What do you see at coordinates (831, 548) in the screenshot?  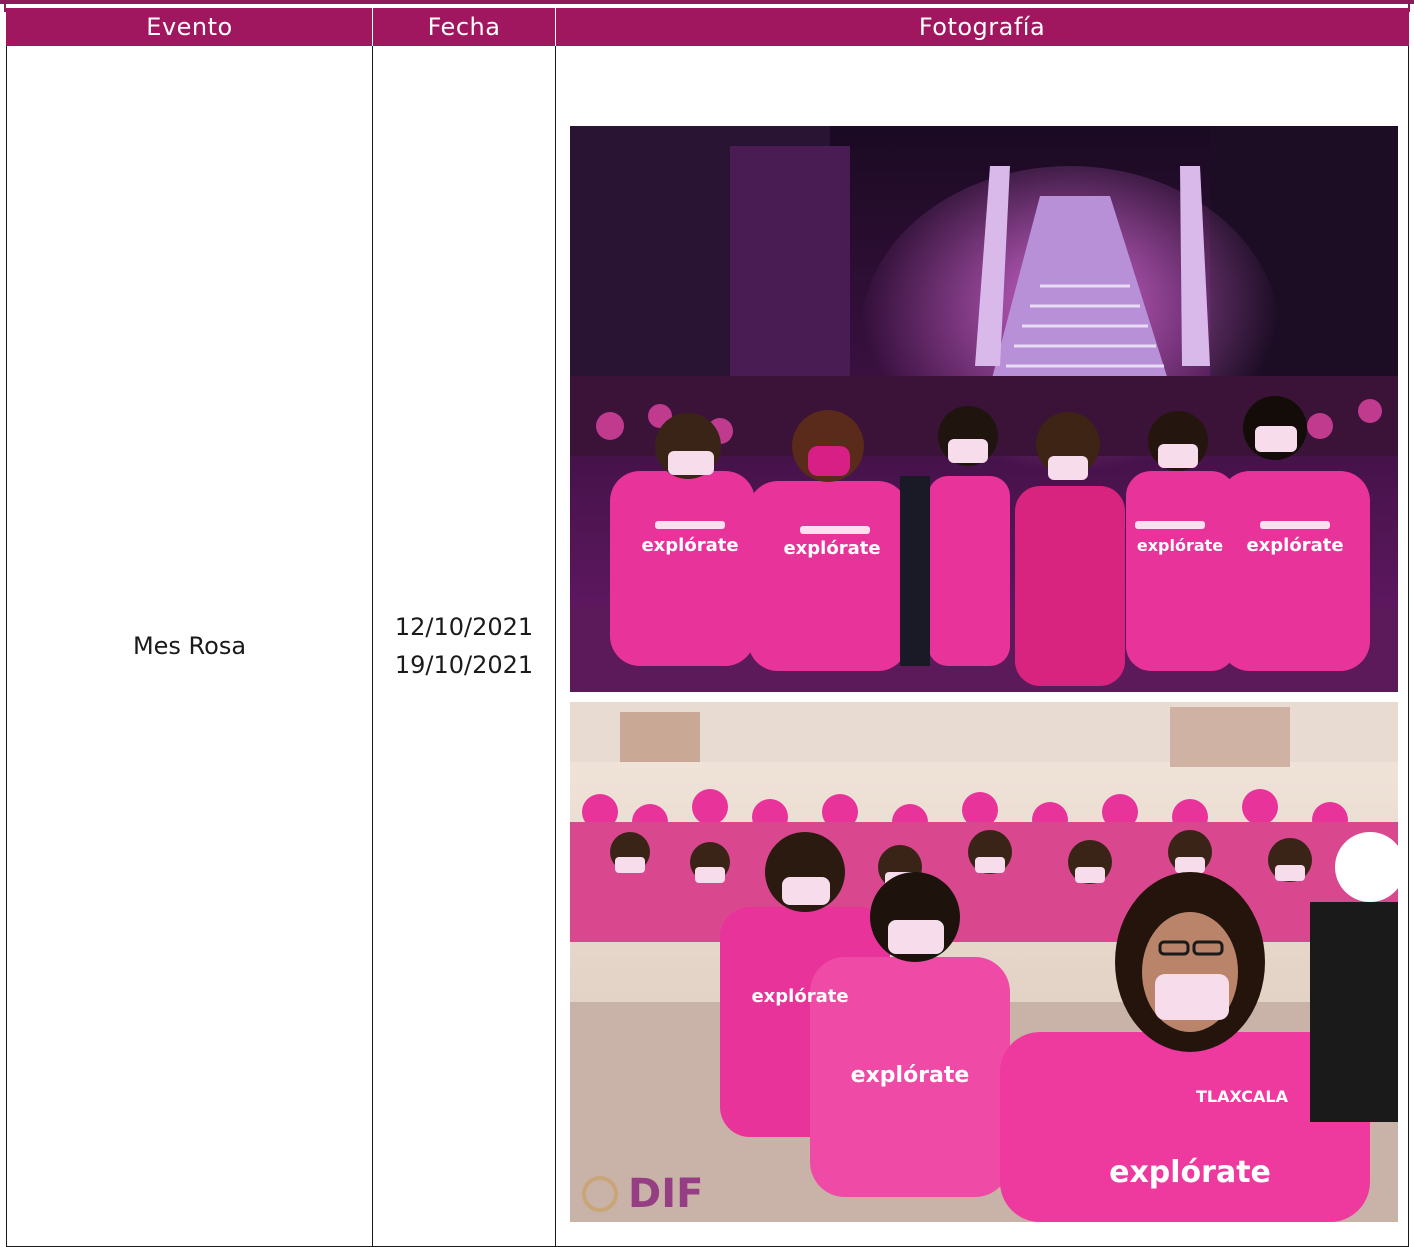 I see `photo1-shirt-text-2: explórate` at bounding box center [831, 548].